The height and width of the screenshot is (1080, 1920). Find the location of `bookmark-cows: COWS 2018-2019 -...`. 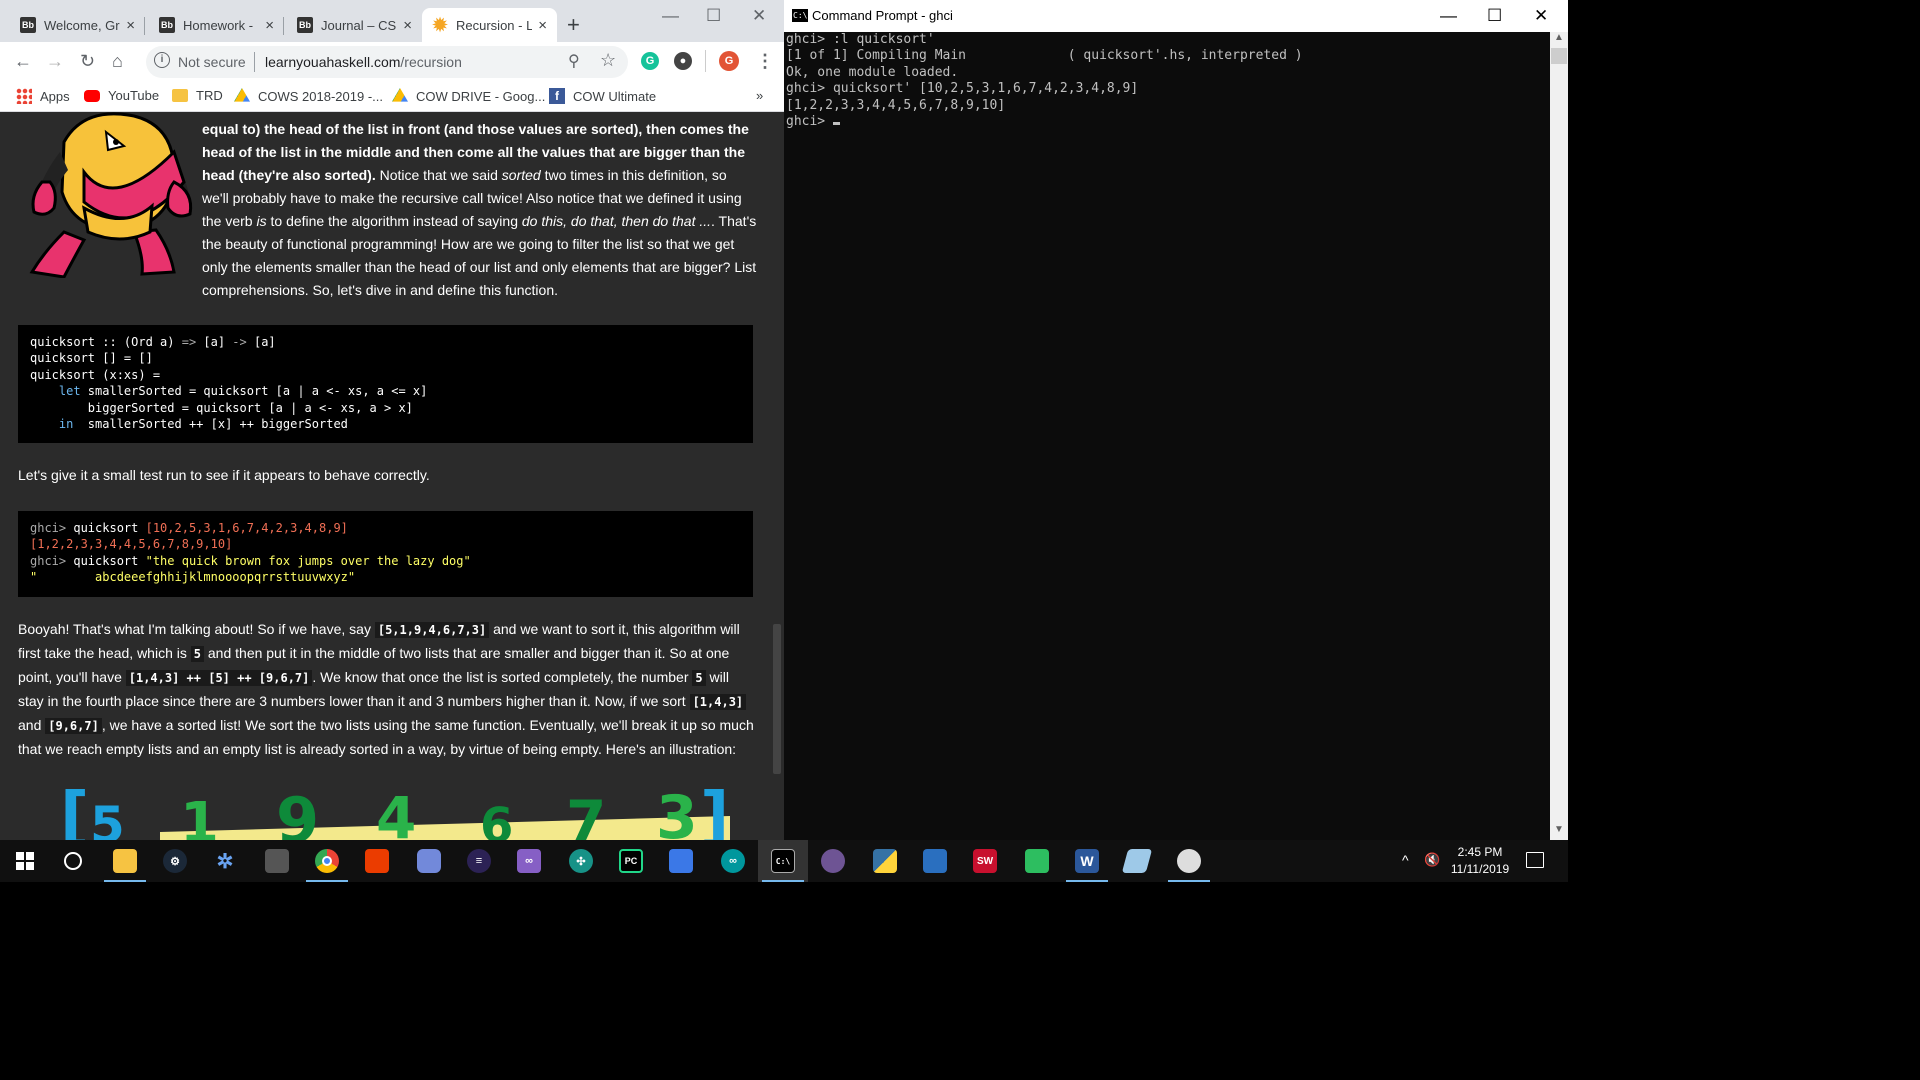

bookmark-cows: COWS 2018-2019 -... is located at coordinates (308, 96).